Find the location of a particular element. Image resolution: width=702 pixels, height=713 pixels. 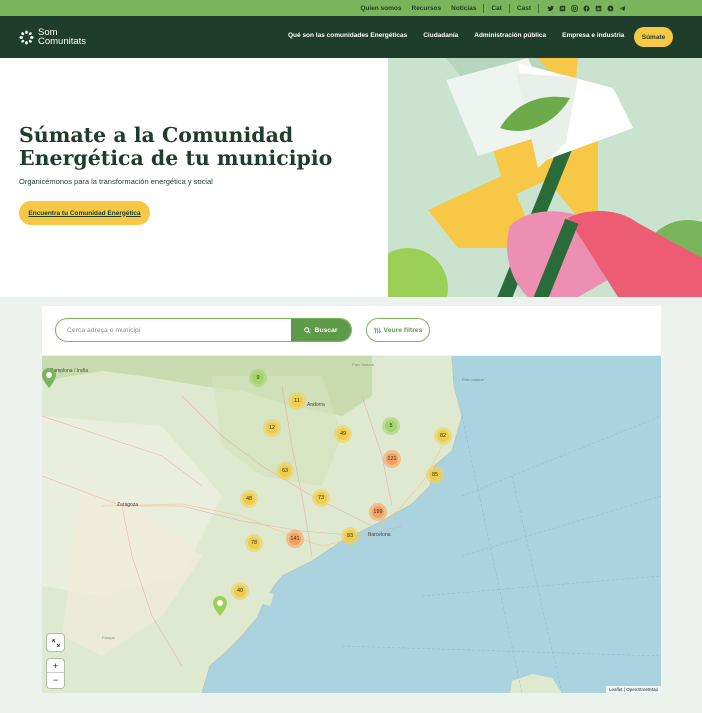

filters-button: Veure filtres is located at coordinates (398, 330).